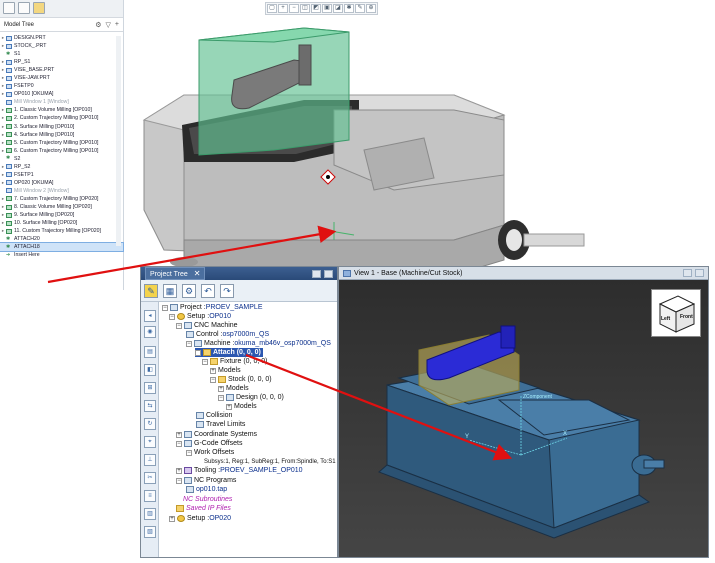 The height and width of the screenshot is (563, 715). I want to click on arrow-attach18-to-csys, so click(192, 254).